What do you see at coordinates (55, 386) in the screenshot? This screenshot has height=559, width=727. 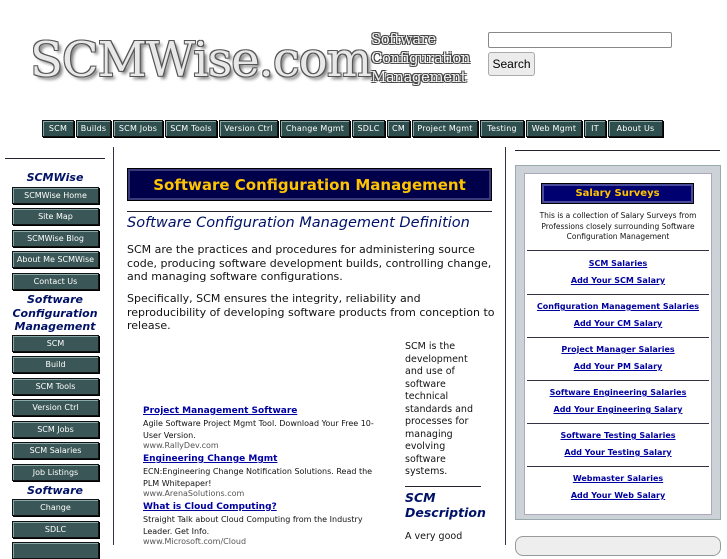 I see `sidebar-item-scm-tools: SCM Tools` at bounding box center [55, 386].